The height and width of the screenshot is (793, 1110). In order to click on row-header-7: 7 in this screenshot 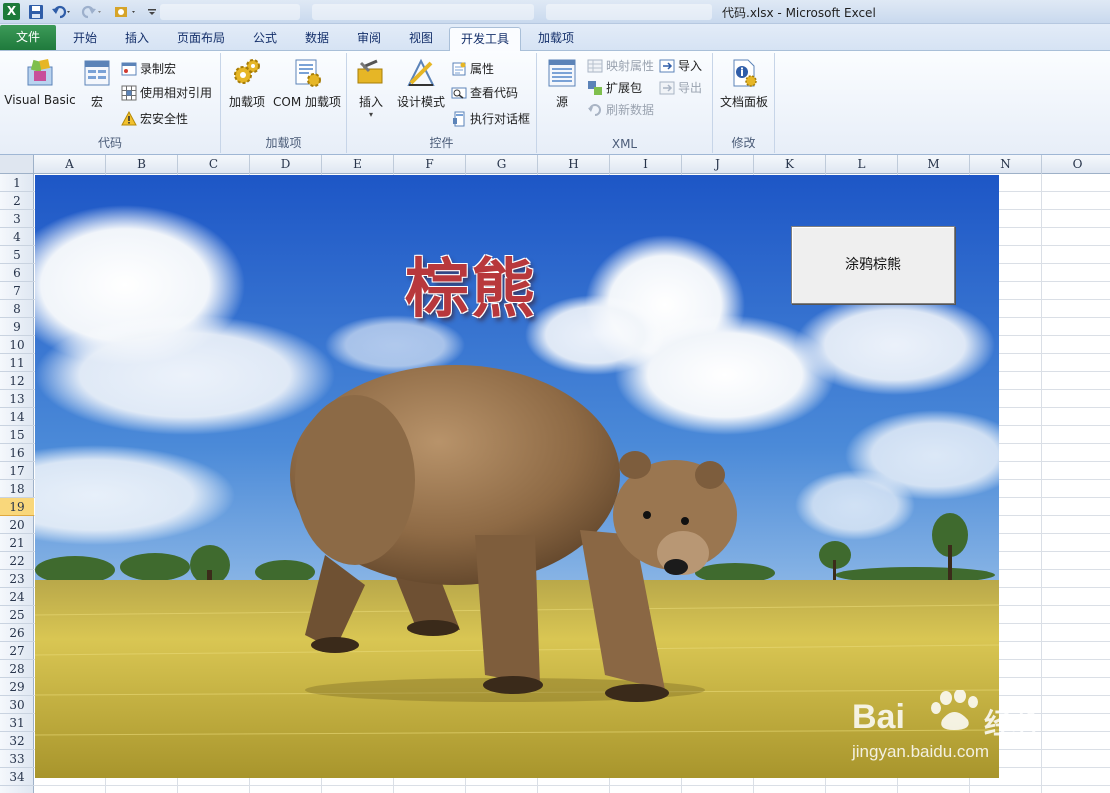, I will do `click(17, 291)`.